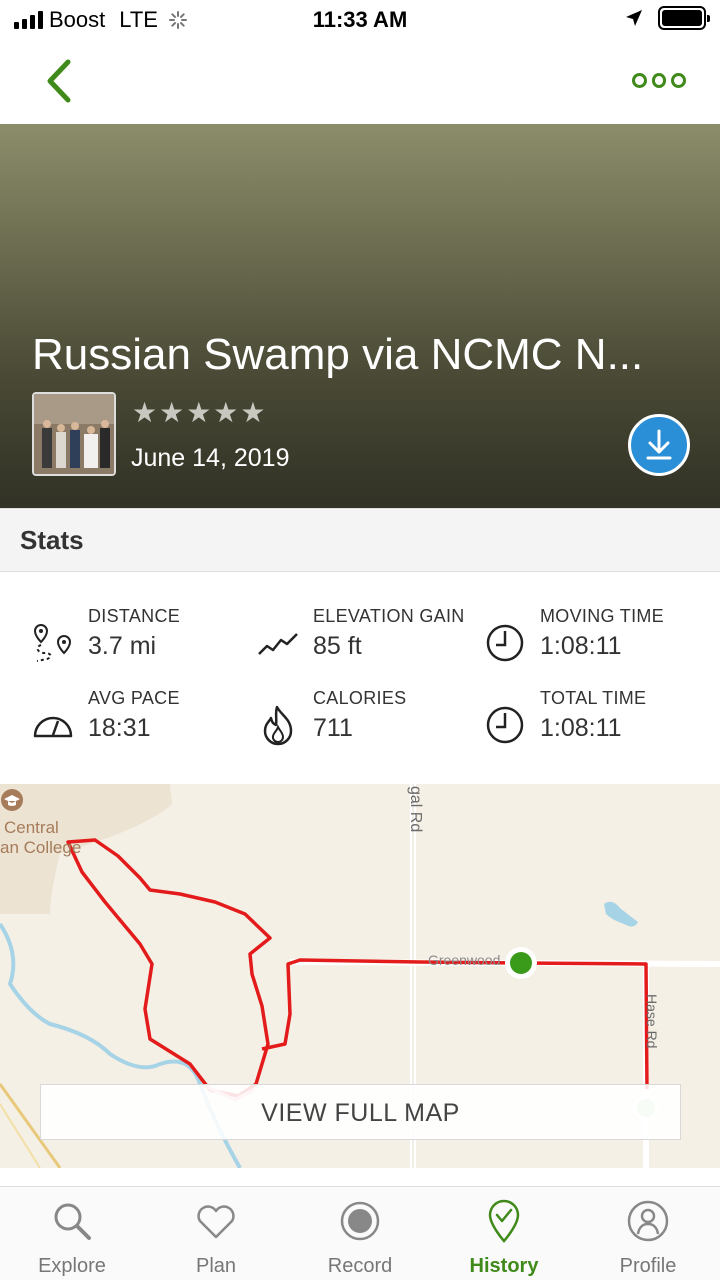 Image resolution: width=720 pixels, height=1281 pixels. What do you see at coordinates (684, 18) in the screenshot?
I see `battery-icon` at bounding box center [684, 18].